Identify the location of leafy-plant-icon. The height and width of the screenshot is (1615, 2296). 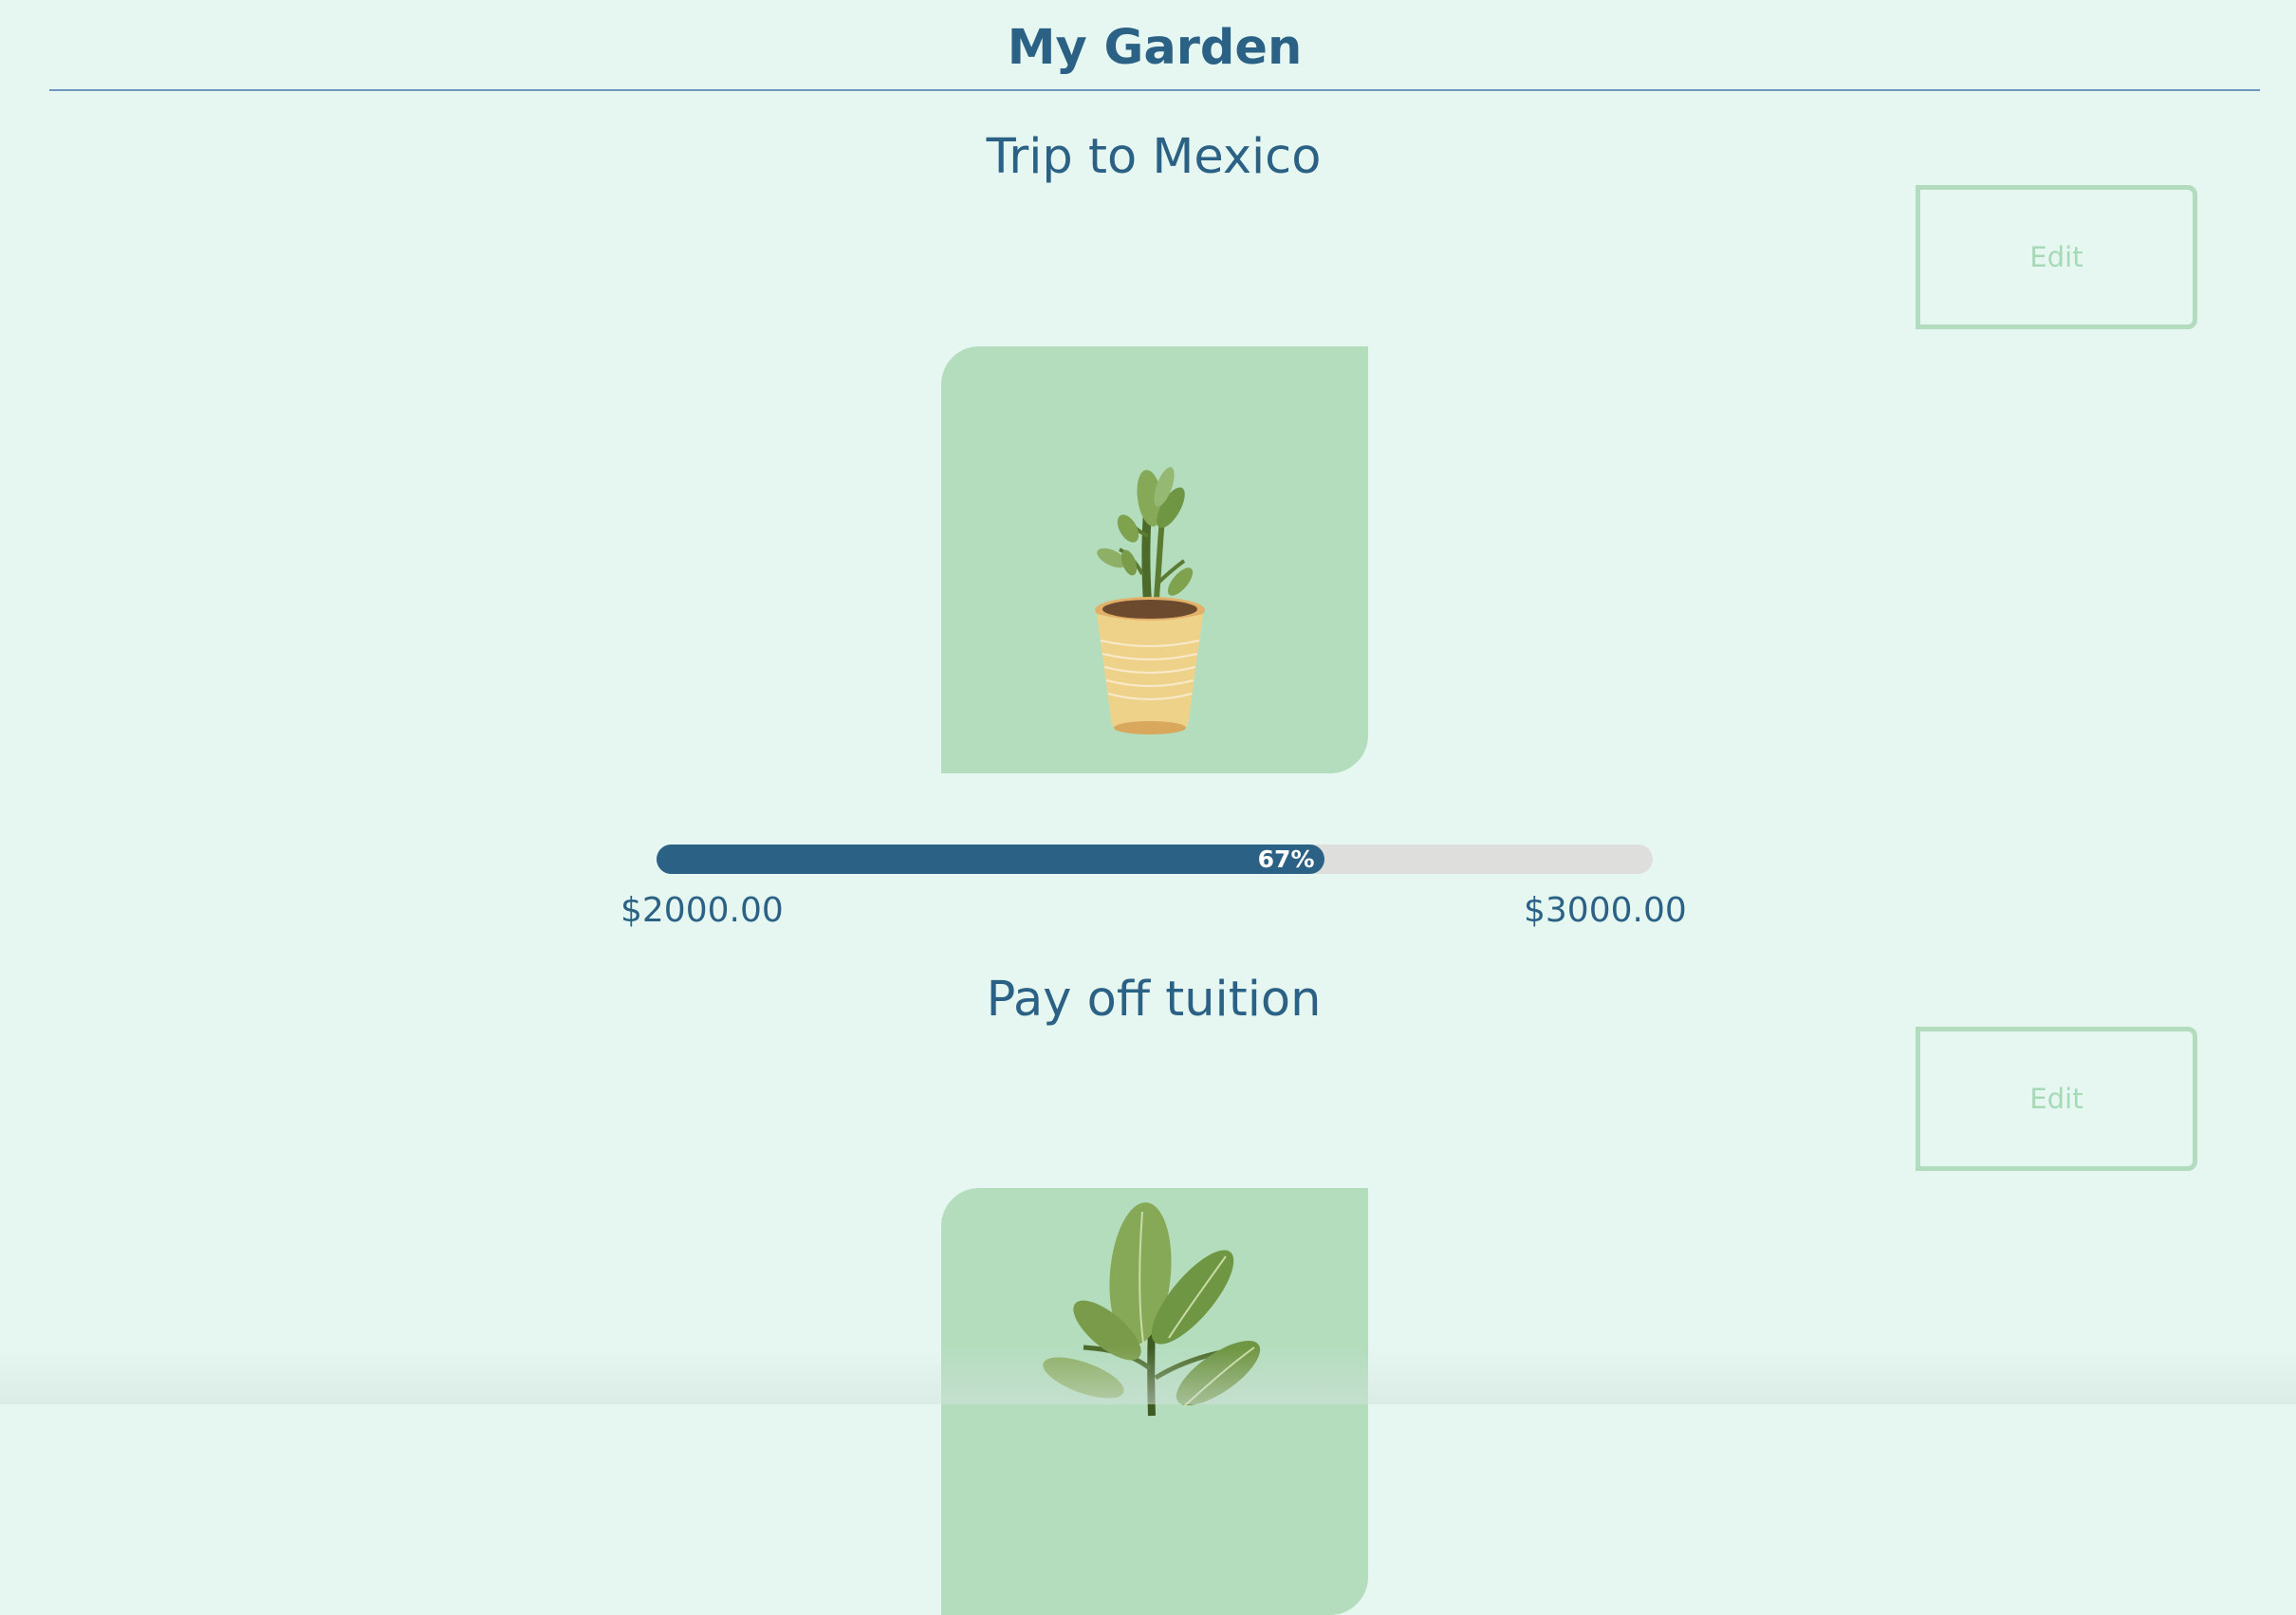
(1152, 1310).